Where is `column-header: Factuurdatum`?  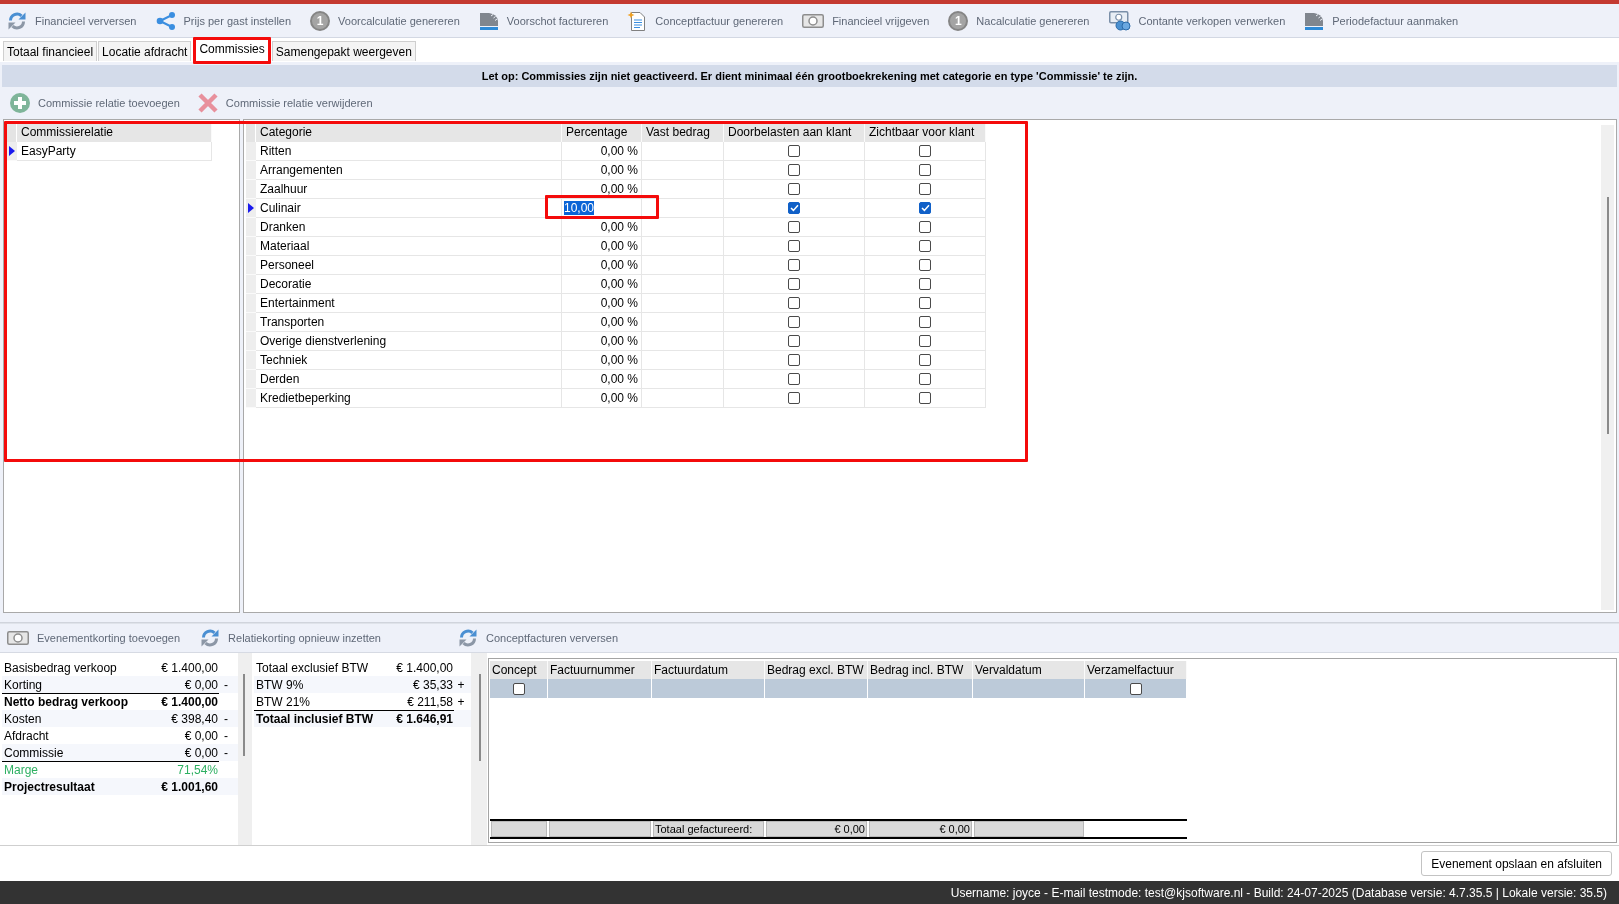
column-header: Factuurdatum is located at coordinates (708, 670).